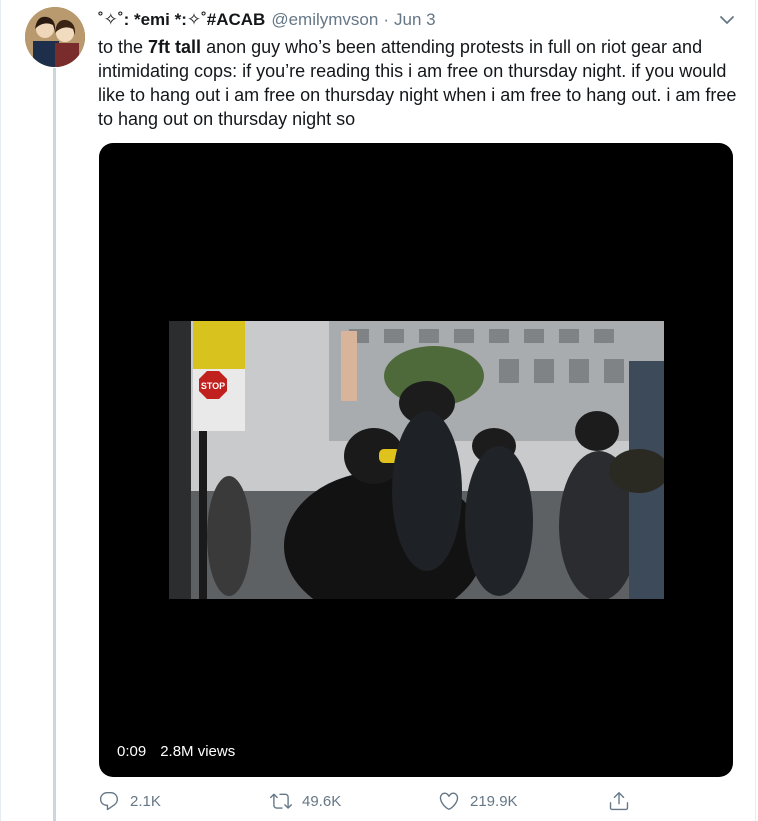 This screenshot has height=821, width=758. I want to click on thread-line, so click(54, 444).